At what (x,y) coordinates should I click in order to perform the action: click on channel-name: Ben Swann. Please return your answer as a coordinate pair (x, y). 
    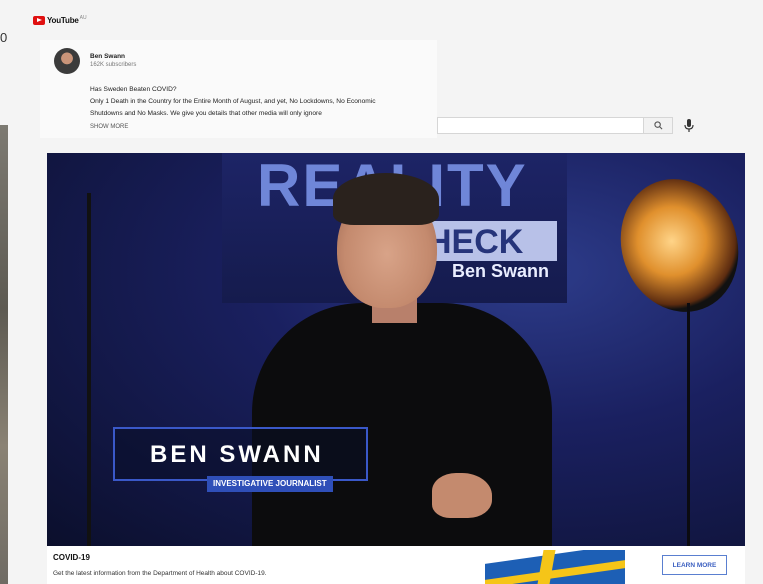
    Looking at the image, I should click on (107, 56).